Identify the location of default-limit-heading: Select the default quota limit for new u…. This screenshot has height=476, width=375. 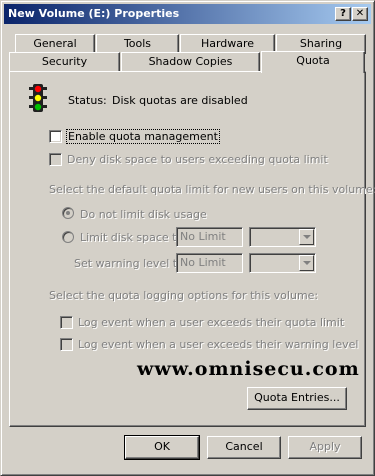
(212, 189).